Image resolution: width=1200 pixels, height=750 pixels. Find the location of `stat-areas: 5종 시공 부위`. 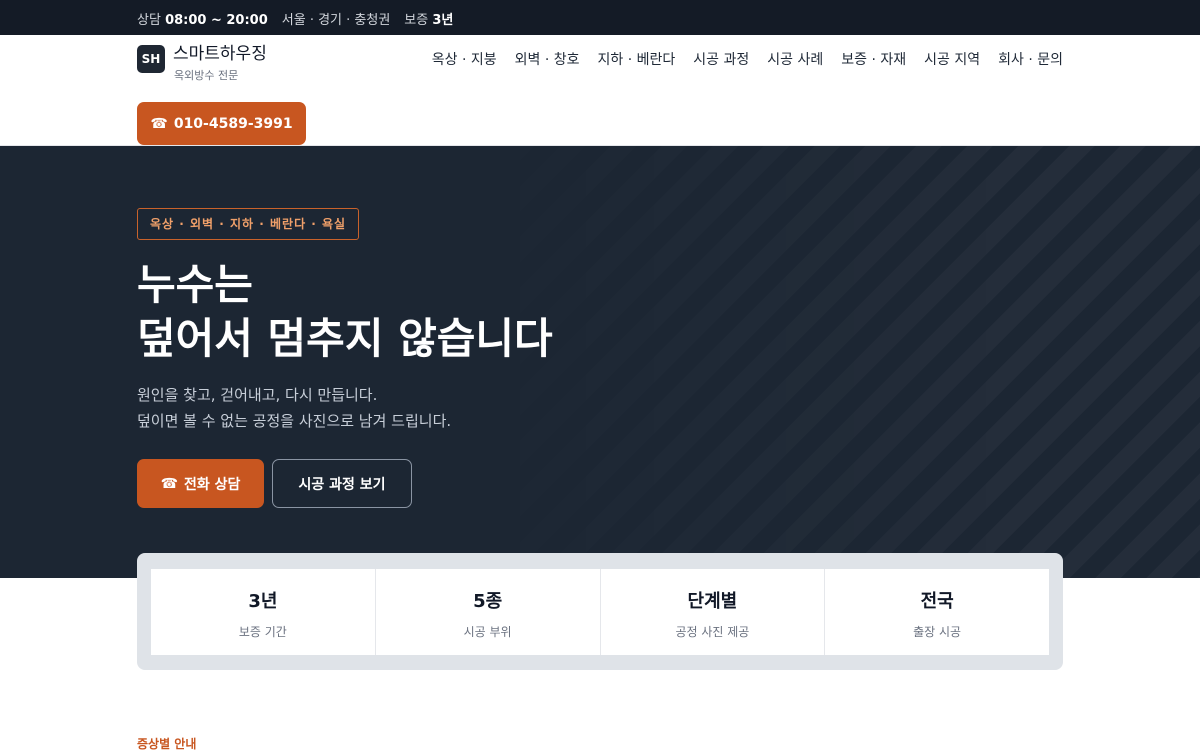

stat-areas: 5종 시공 부위 is located at coordinates (488, 612).